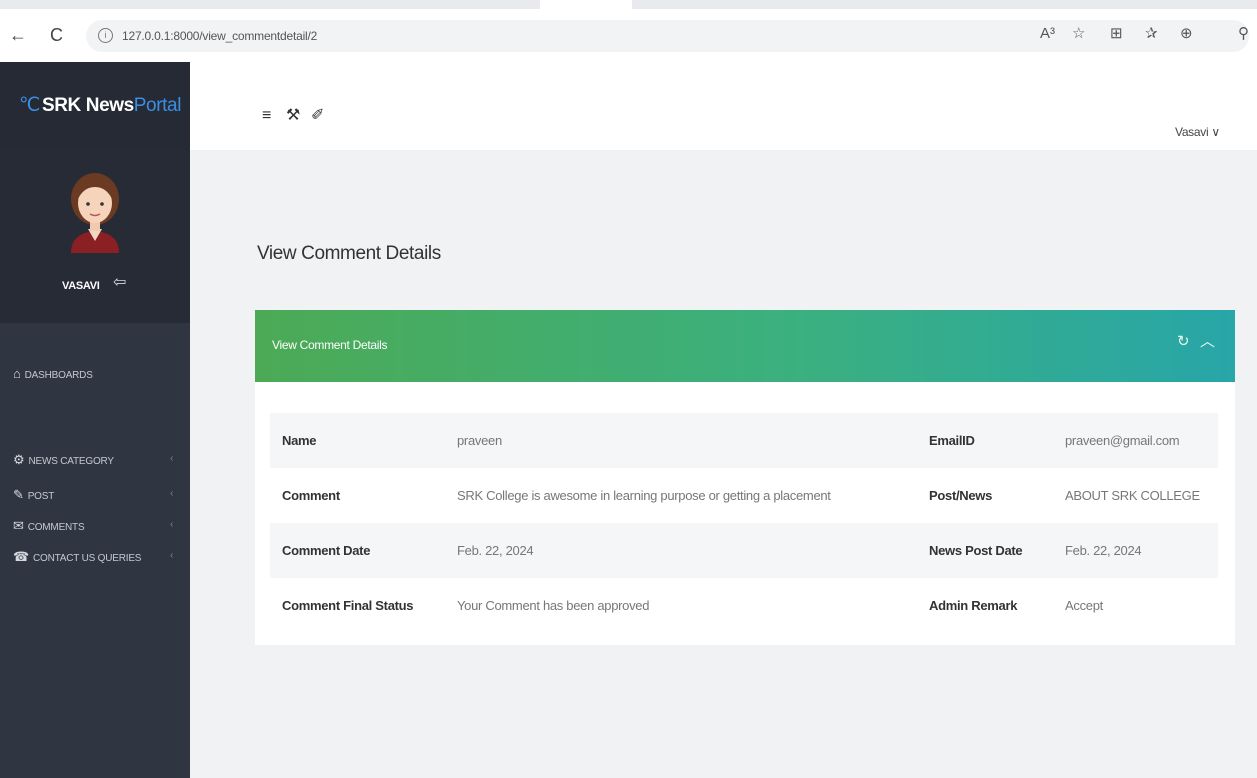 The image size is (1257, 778). What do you see at coordinates (21, 556) in the screenshot?
I see `contact-icon: ☎` at bounding box center [21, 556].